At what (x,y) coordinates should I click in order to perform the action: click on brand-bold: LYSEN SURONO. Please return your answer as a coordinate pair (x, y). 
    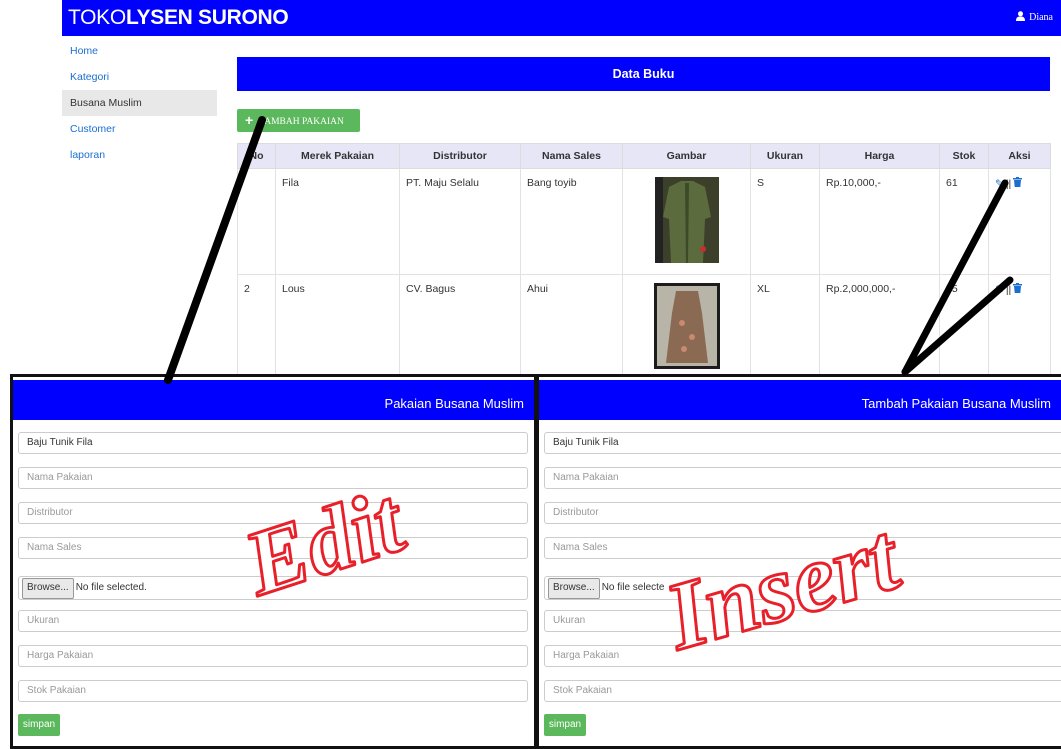
    Looking at the image, I should click on (207, 17).